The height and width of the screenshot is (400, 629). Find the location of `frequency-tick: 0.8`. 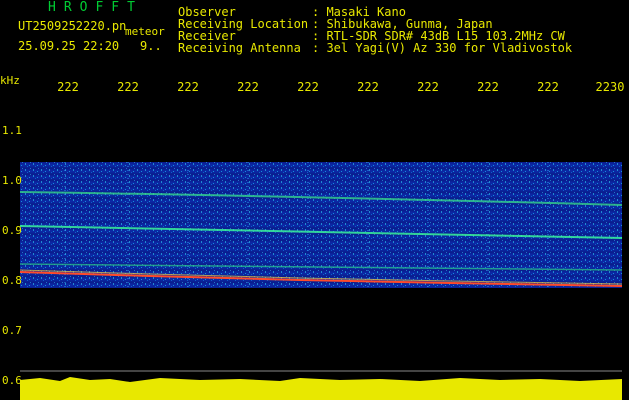

frequency-tick: 0.8 is located at coordinates (12, 280).